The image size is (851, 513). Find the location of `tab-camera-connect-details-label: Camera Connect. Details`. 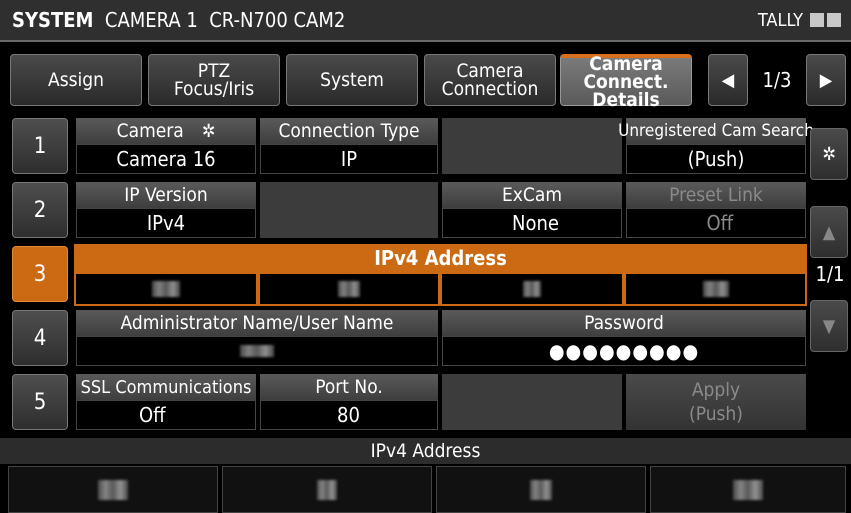

tab-camera-connect-details-label: Camera Connect. Details is located at coordinates (626, 81).